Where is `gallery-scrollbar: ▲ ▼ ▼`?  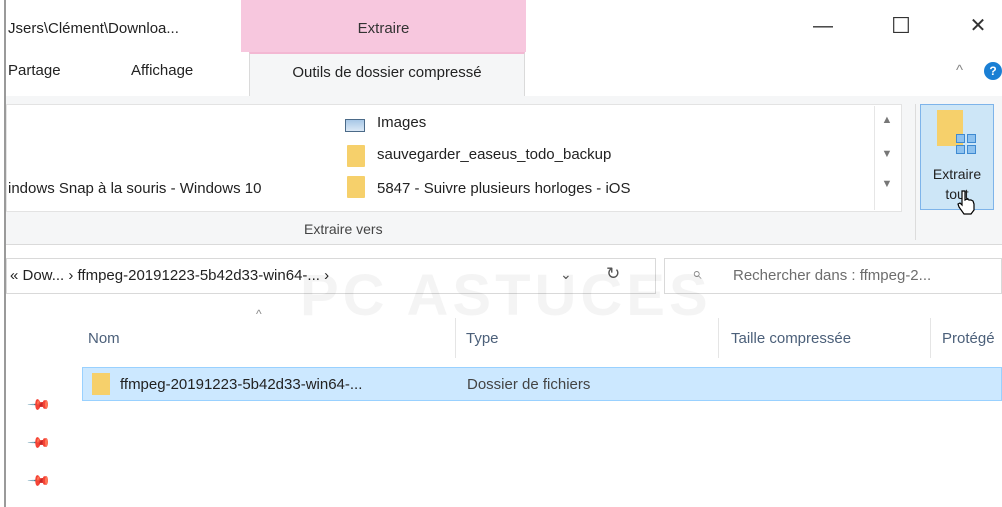
gallery-scrollbar: ▲ ▼ ▼ is located at coordinates (886, 158).